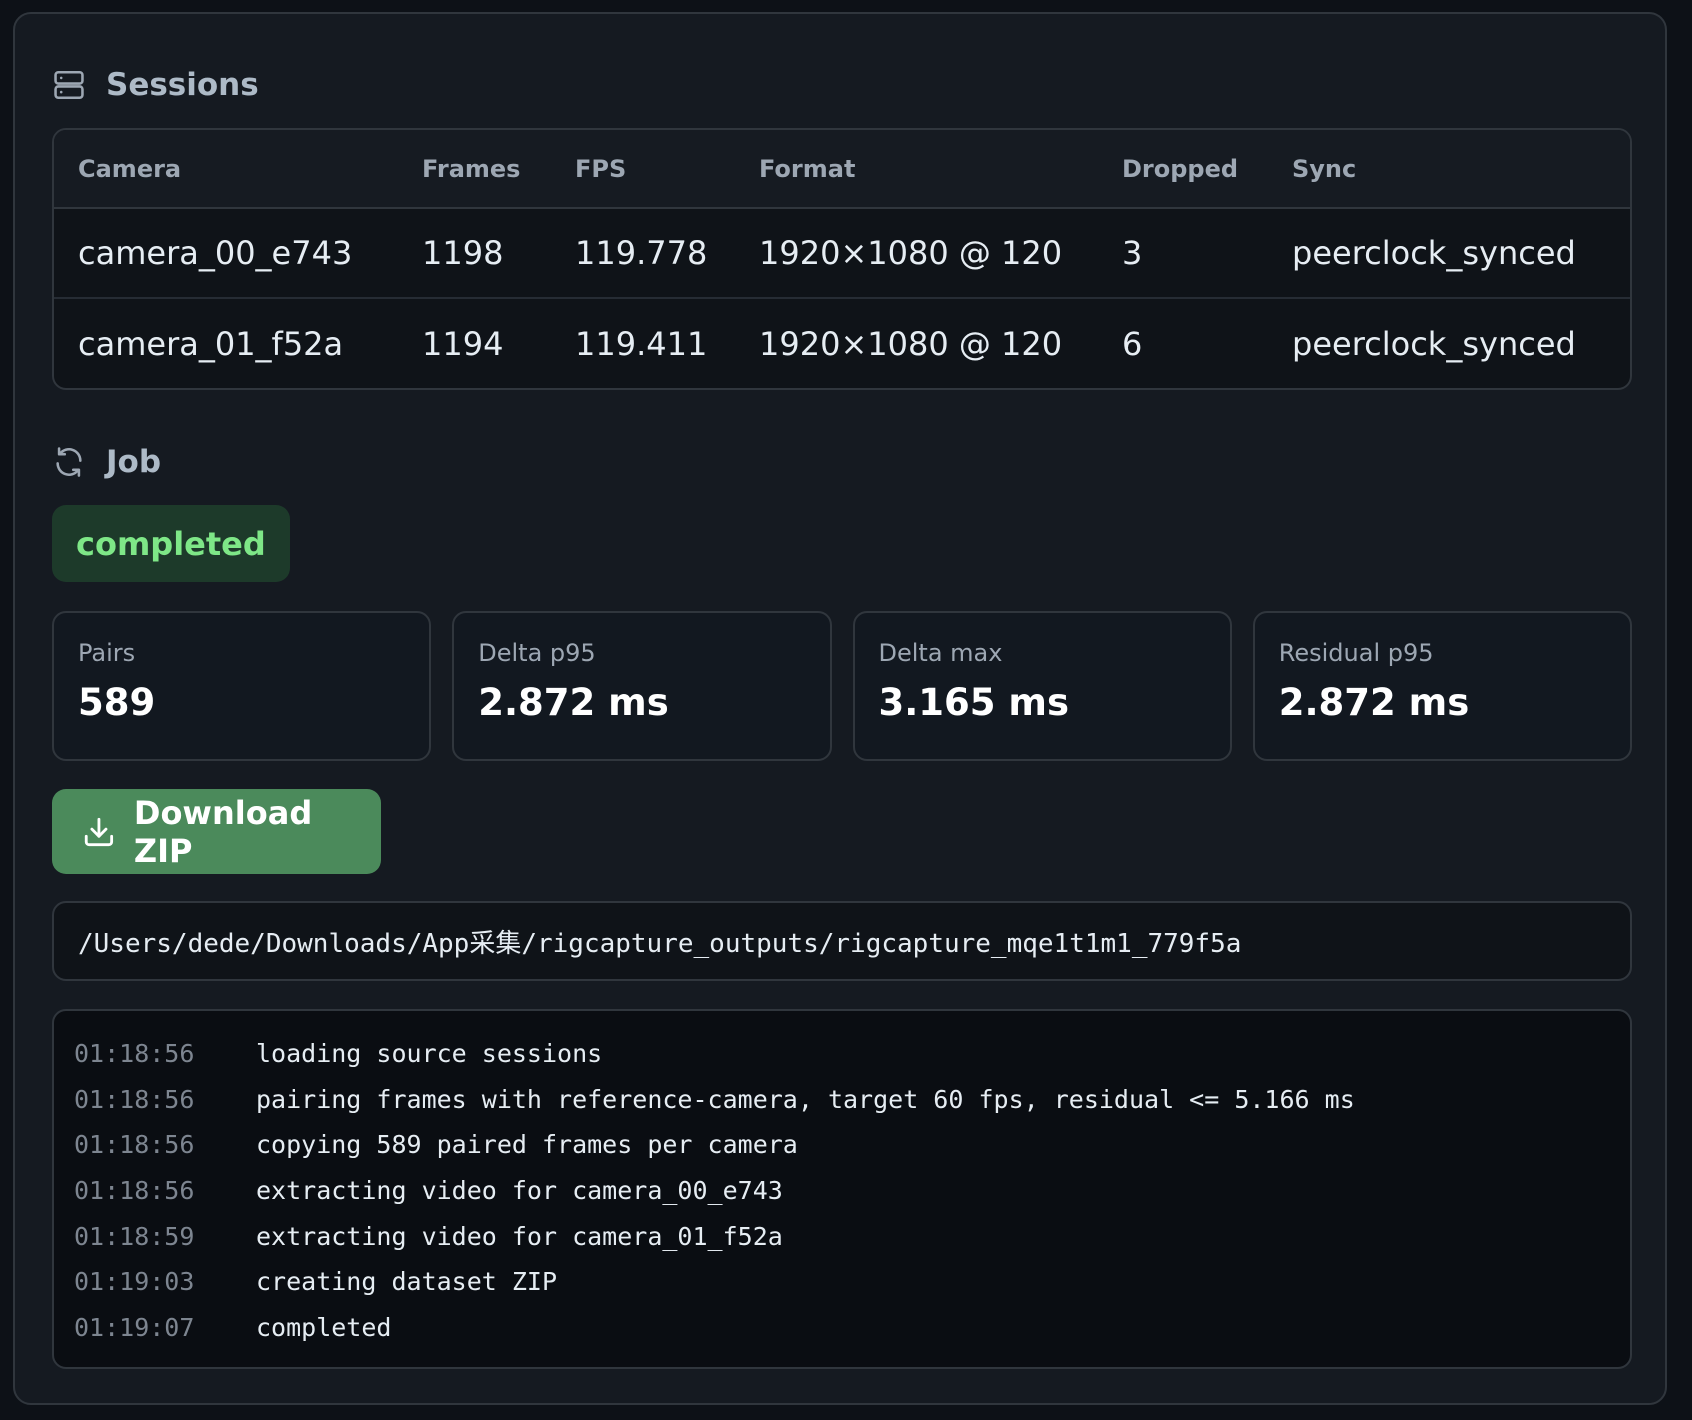  What do you see at coordinates (1183, 169) in the screenshot?
I see `column-header-dropped: Dropped` at bounding box center [1183, 169].